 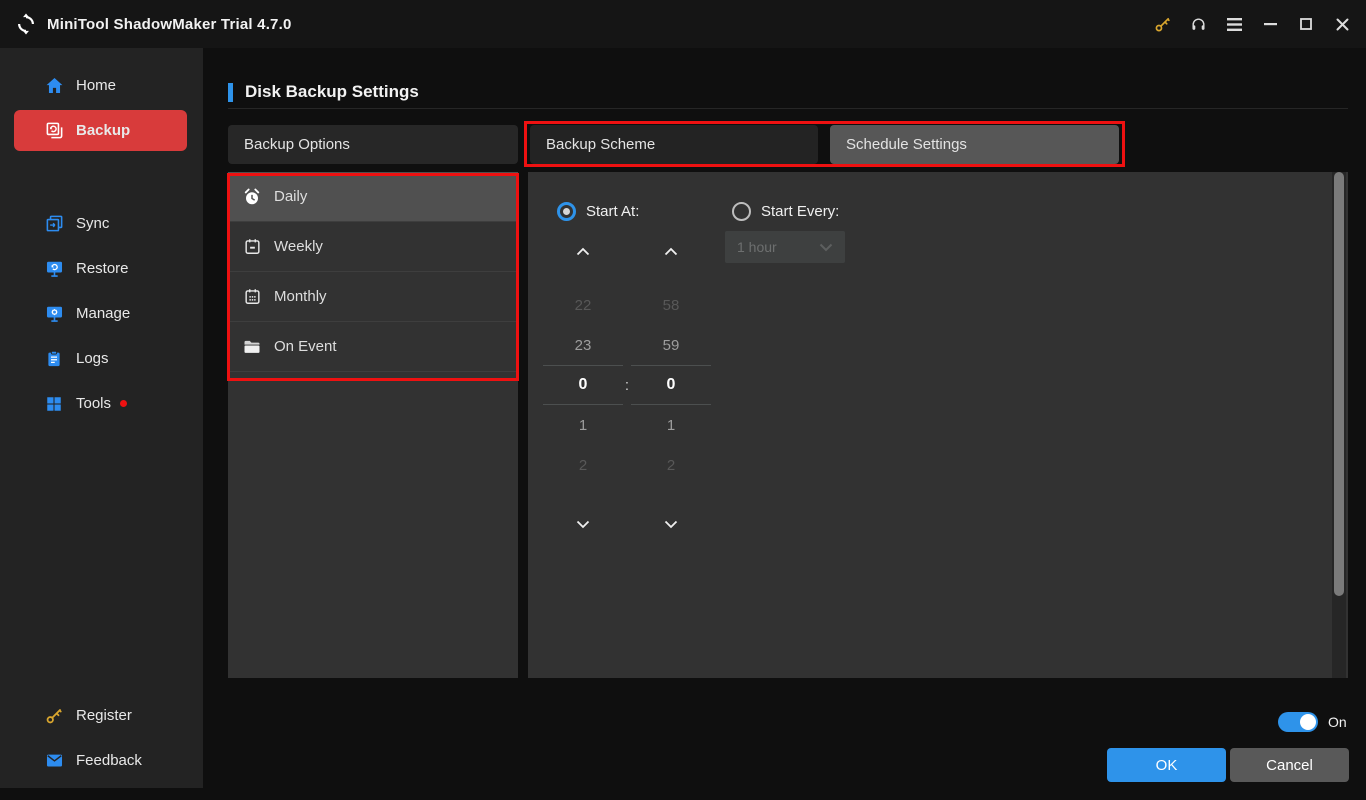 What do you see at coordinates (1198, 24) in the screenshot?
I see `support-headset-icon` at bounding box center [1198, 24].